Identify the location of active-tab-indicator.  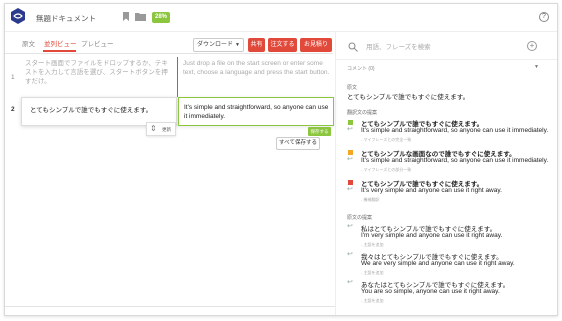
(59, 51).